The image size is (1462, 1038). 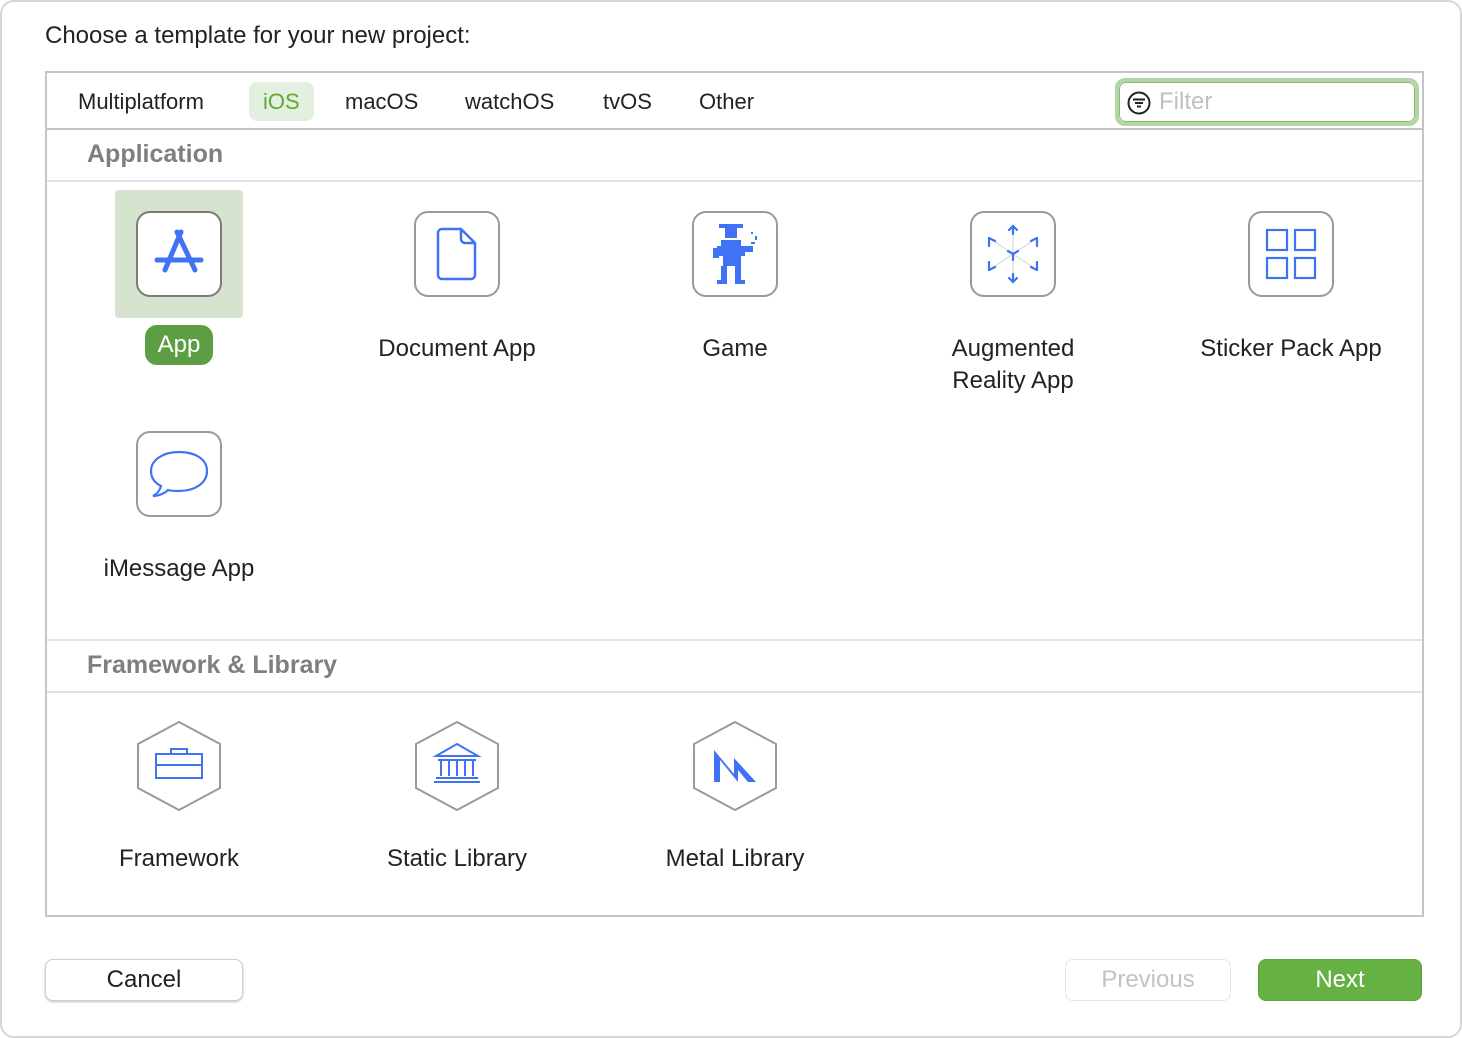 What do you see at coordinates (627, 101) in the screenshot?
I see `tab-tvos: tvOS` at bounding box center [627, 101].